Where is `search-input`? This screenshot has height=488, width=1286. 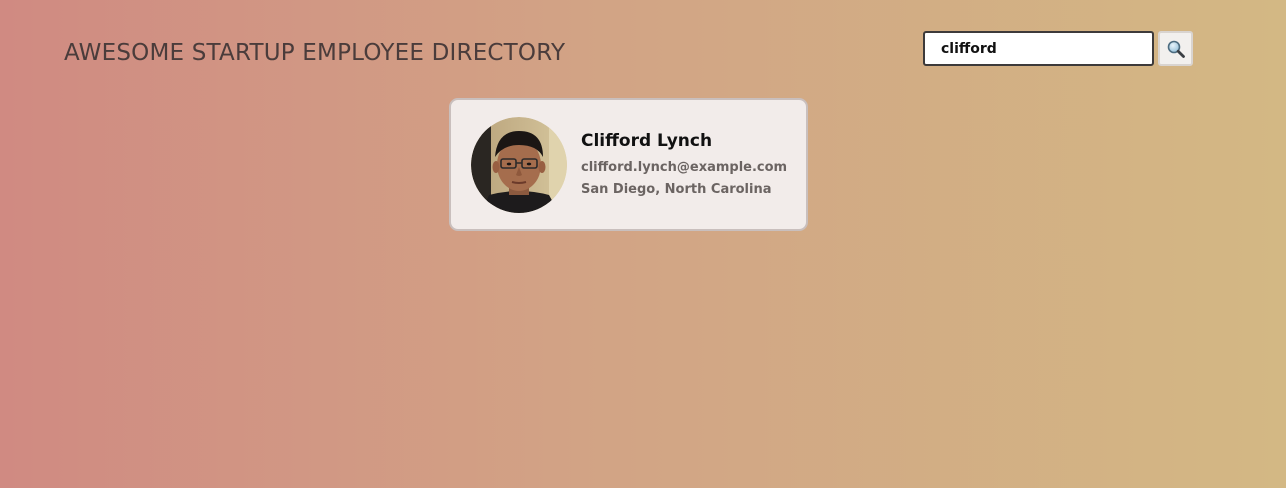
search-input is located at coordinates (1038, 48).